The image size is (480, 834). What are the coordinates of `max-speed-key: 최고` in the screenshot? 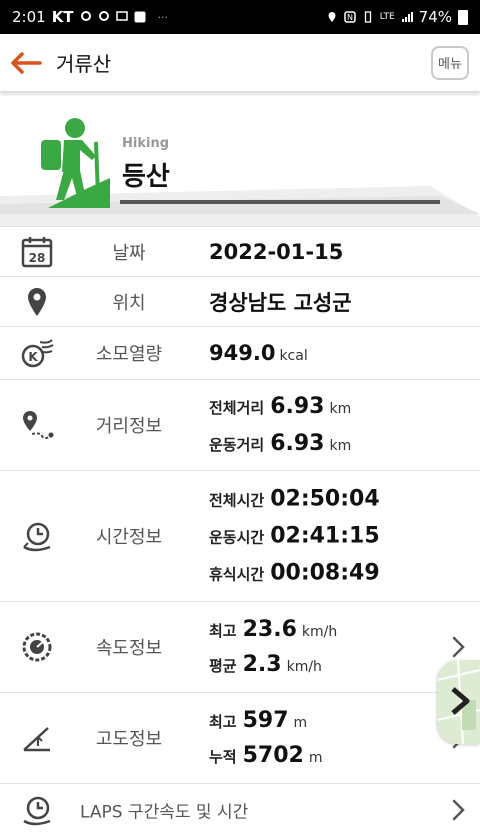 It's located at (223, 631).